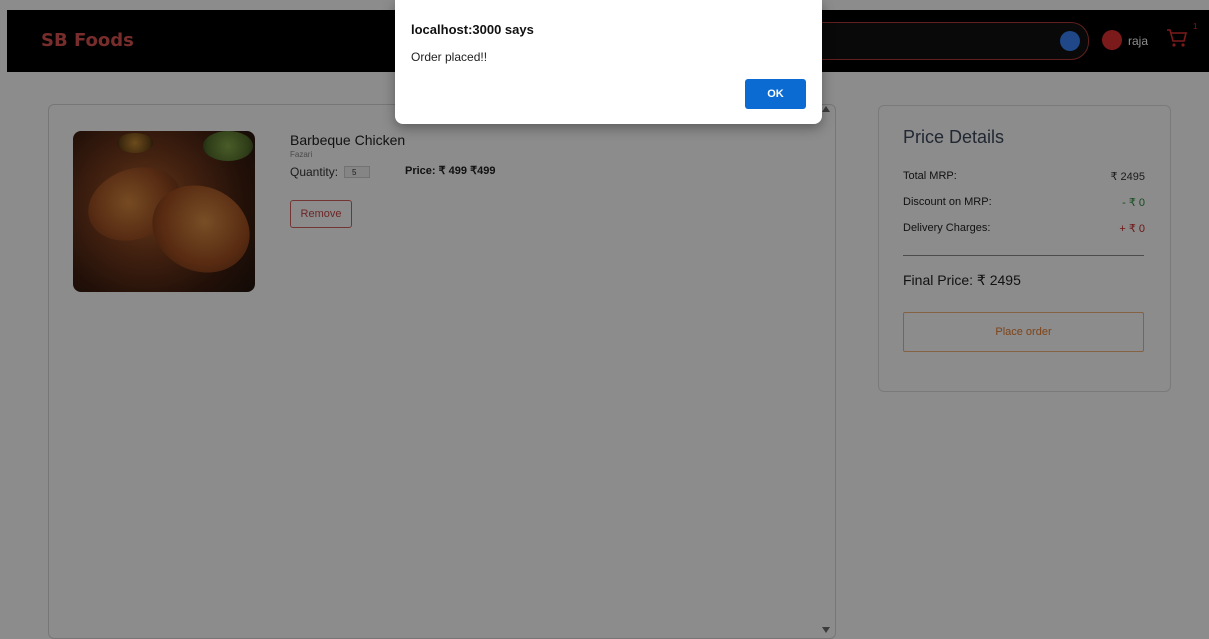 The height and width of the screenshot is (639, 1209). Describe the element at coordinates (775, 94) in the screenshot. I see `ok-button: OK` at that location.